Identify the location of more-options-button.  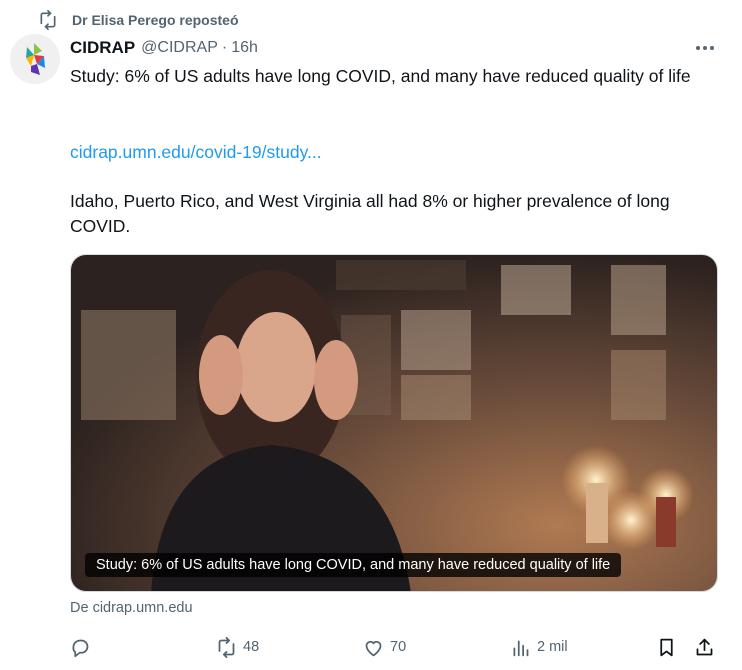
(705, 48).